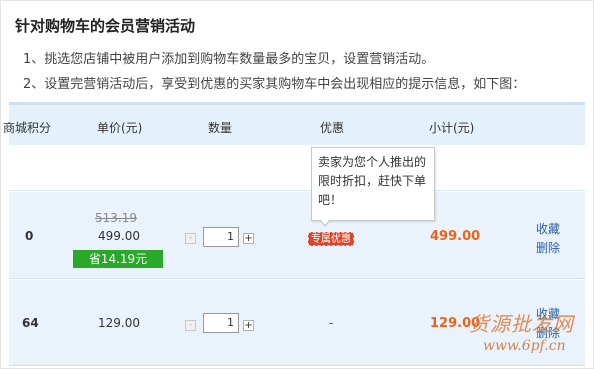 Image resolution: width=594 pixels, height=369 pixels. Describe the element at coordinates (331, 323) in the screenshot. I see `no-discount-dash: -` at that location.